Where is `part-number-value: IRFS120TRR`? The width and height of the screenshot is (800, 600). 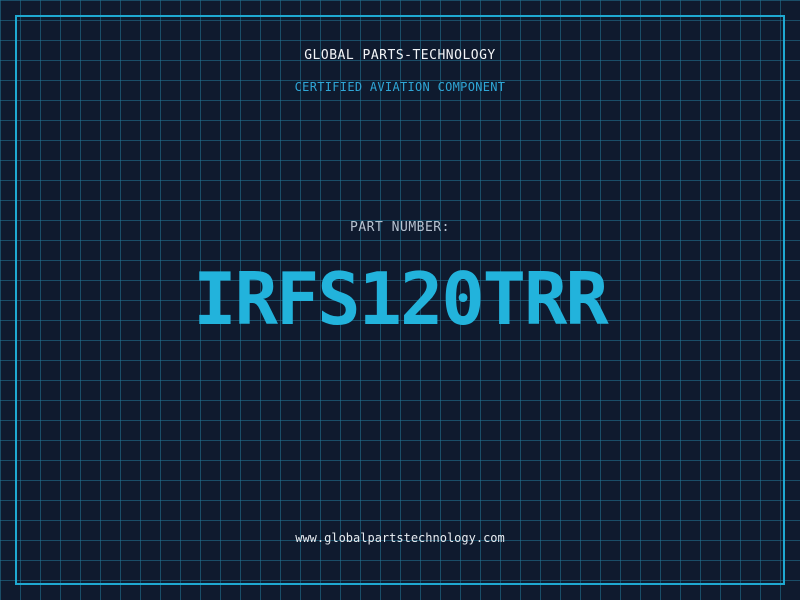 part-number-value: IRFS120TRR is located at coordinates (400, 299).